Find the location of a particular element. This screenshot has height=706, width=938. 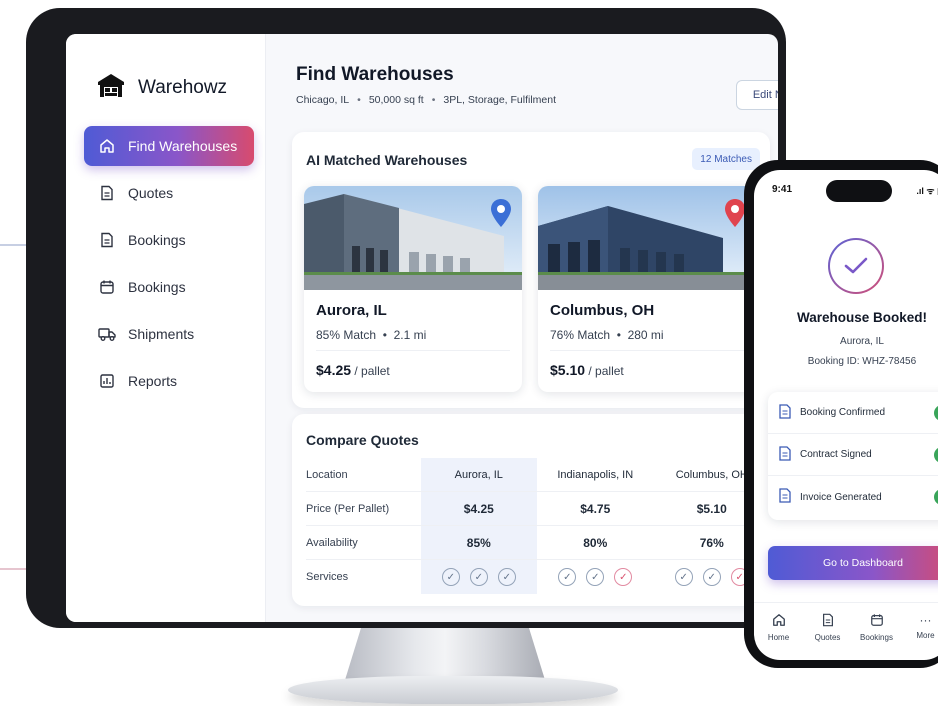

sidebar-item-label: Shipments is located at coordinates (161, 334).